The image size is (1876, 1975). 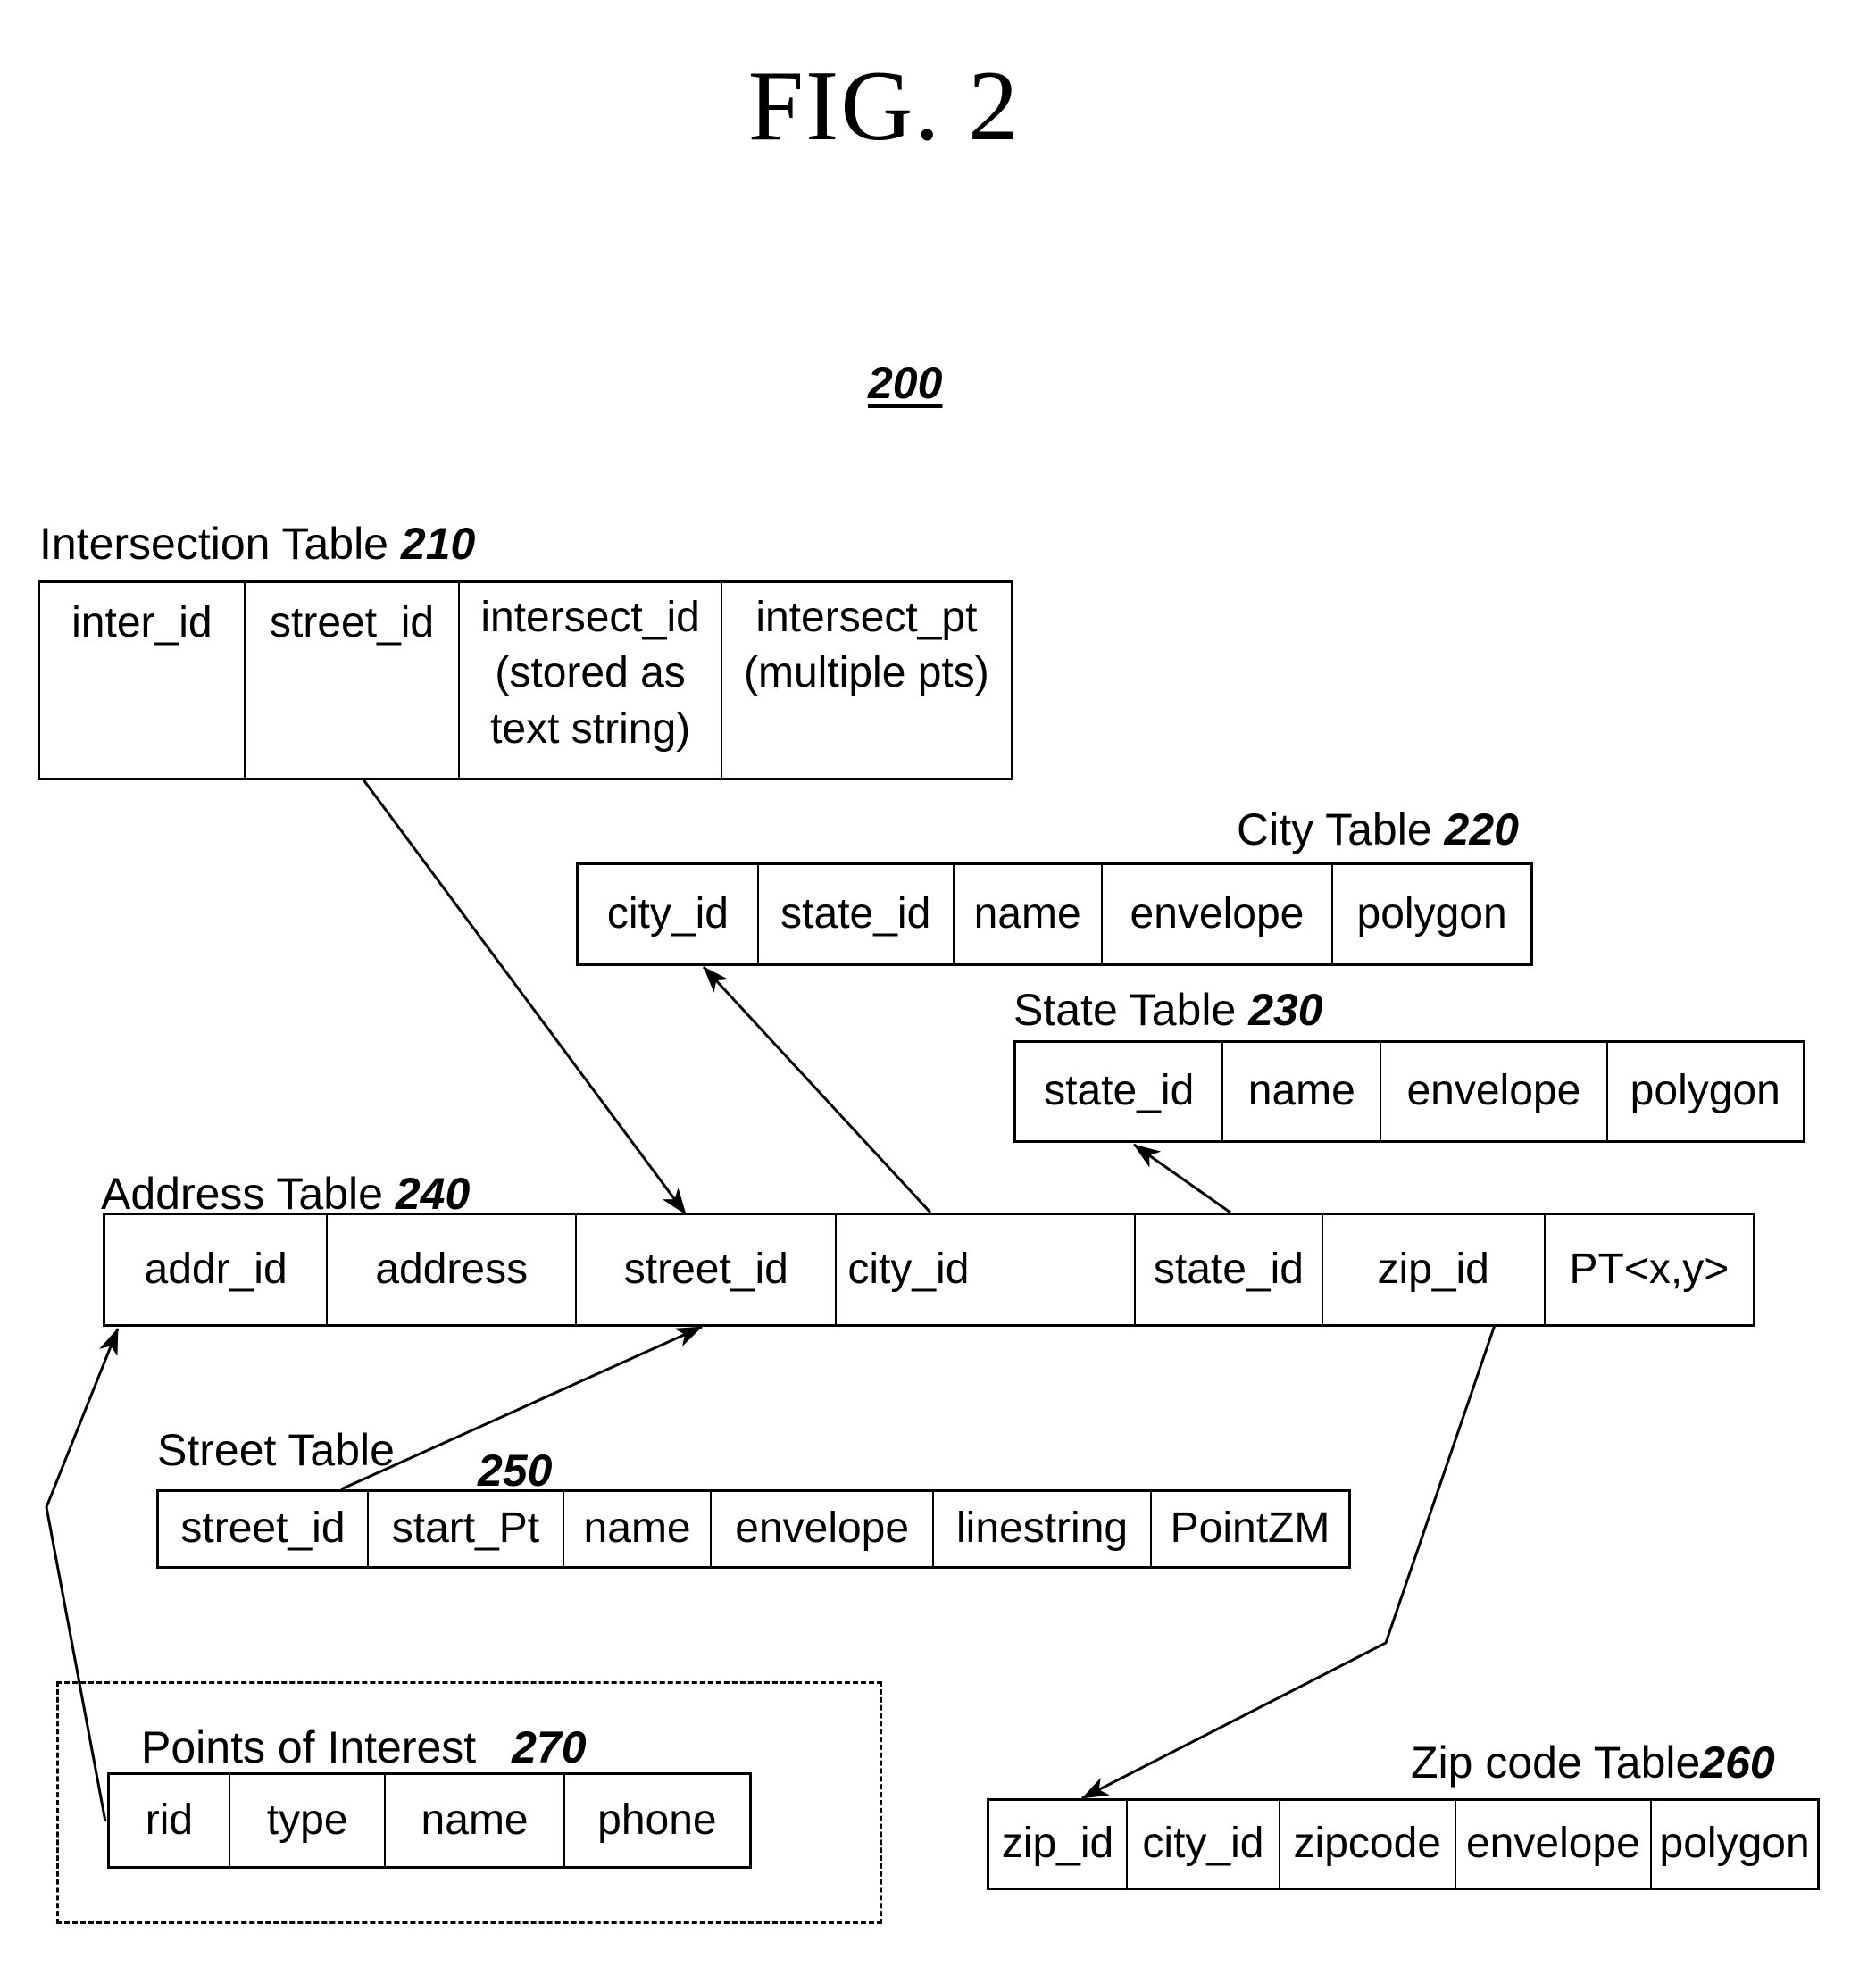 I want to click on figure-title: FIG. 2, so click(x=884, y=107).